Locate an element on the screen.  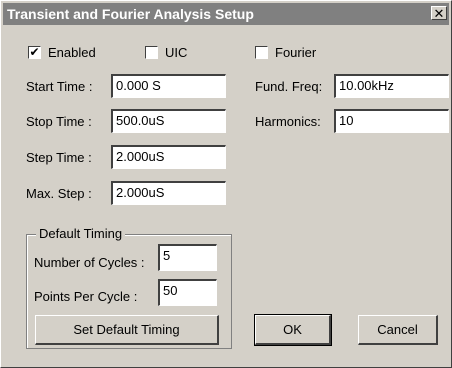
max-step-input: 2.000uS is located at coordinates (168, 193).